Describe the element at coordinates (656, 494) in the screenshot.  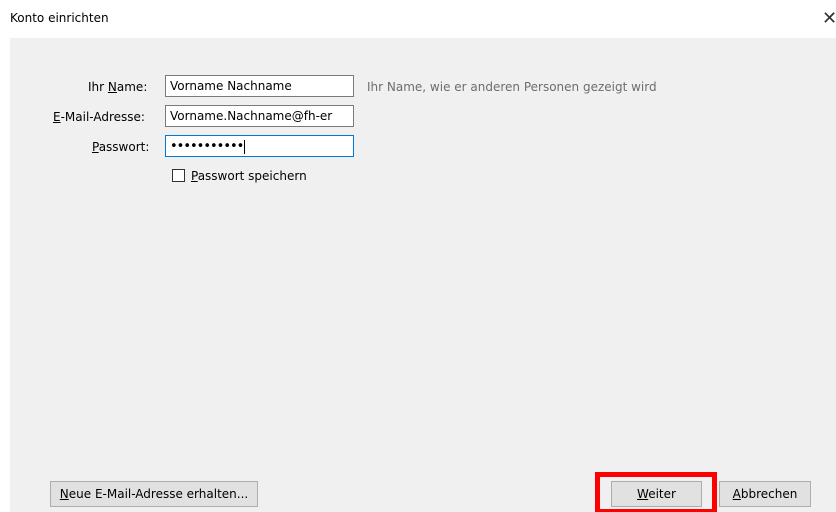
I see `next-button: Weiter` at that location.